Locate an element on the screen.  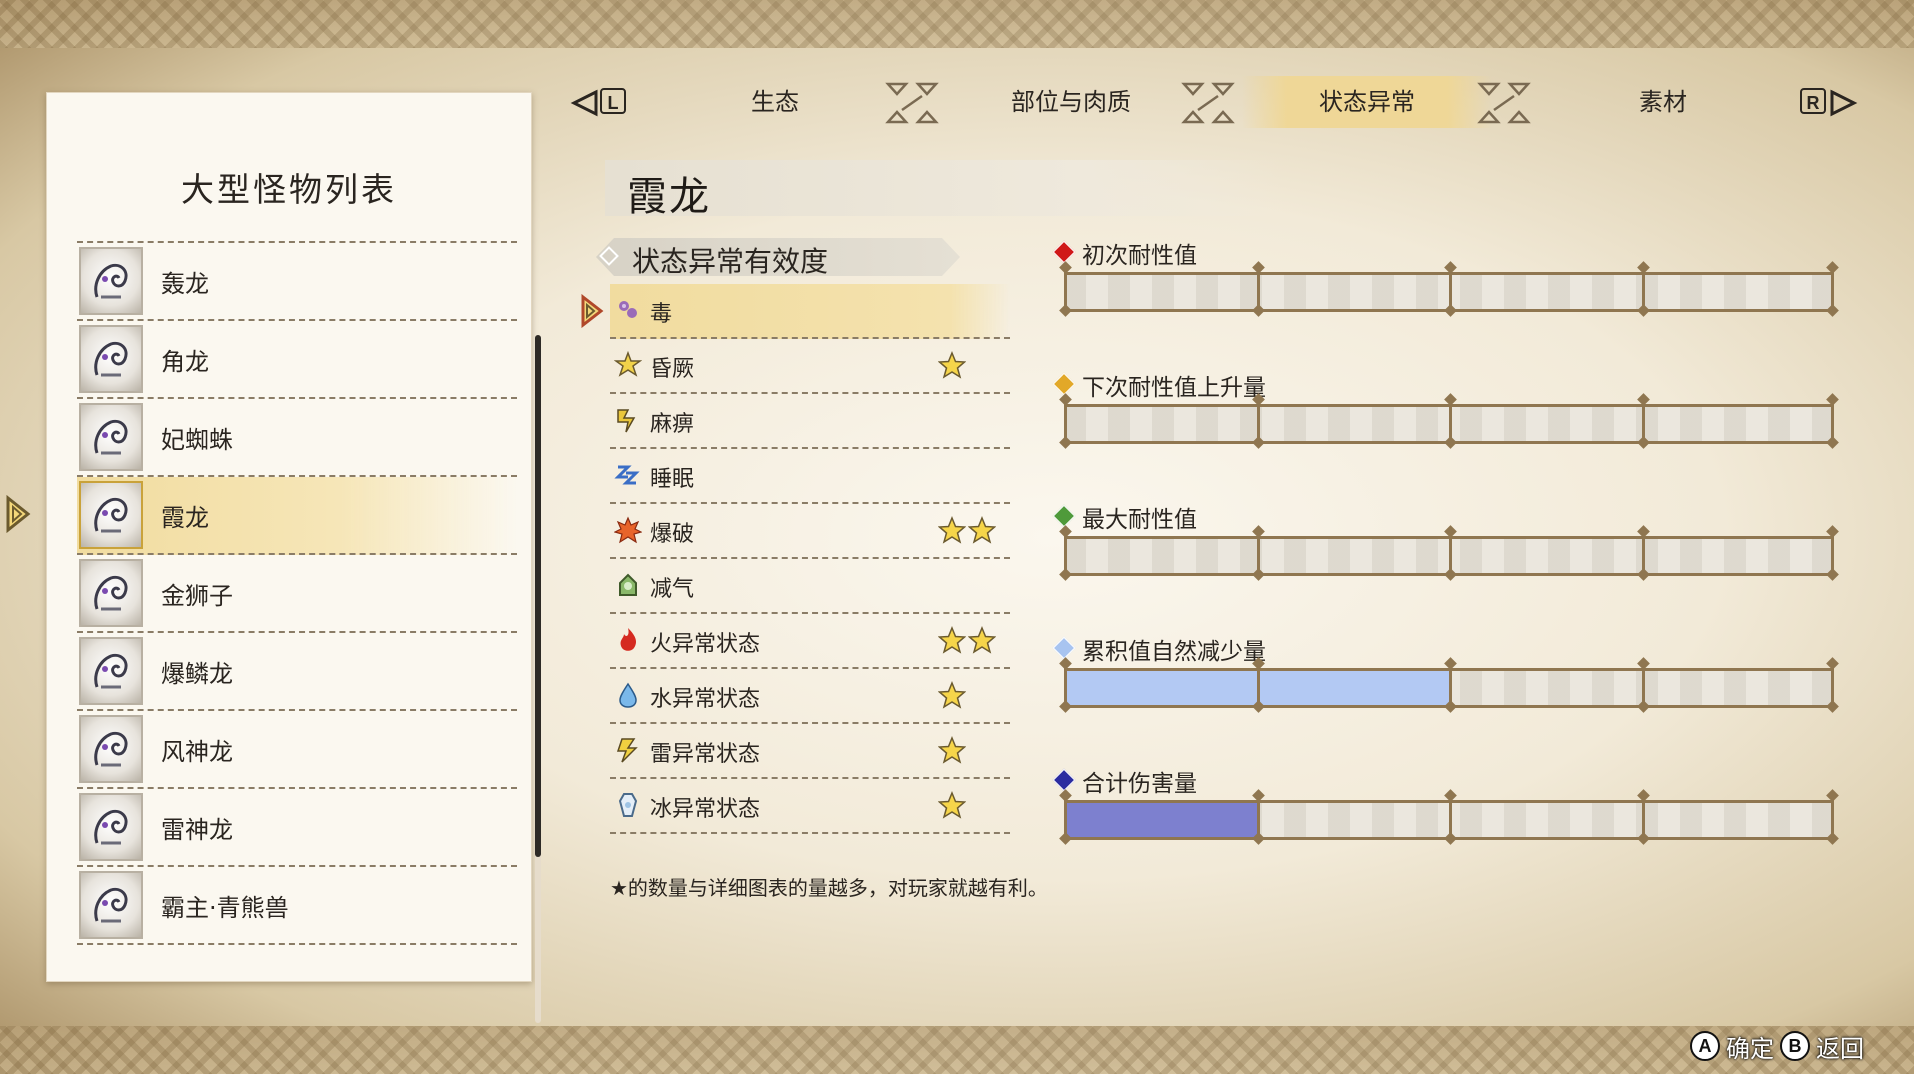
monster-name-label: 金狮子 is located at coordinates (197, 595).